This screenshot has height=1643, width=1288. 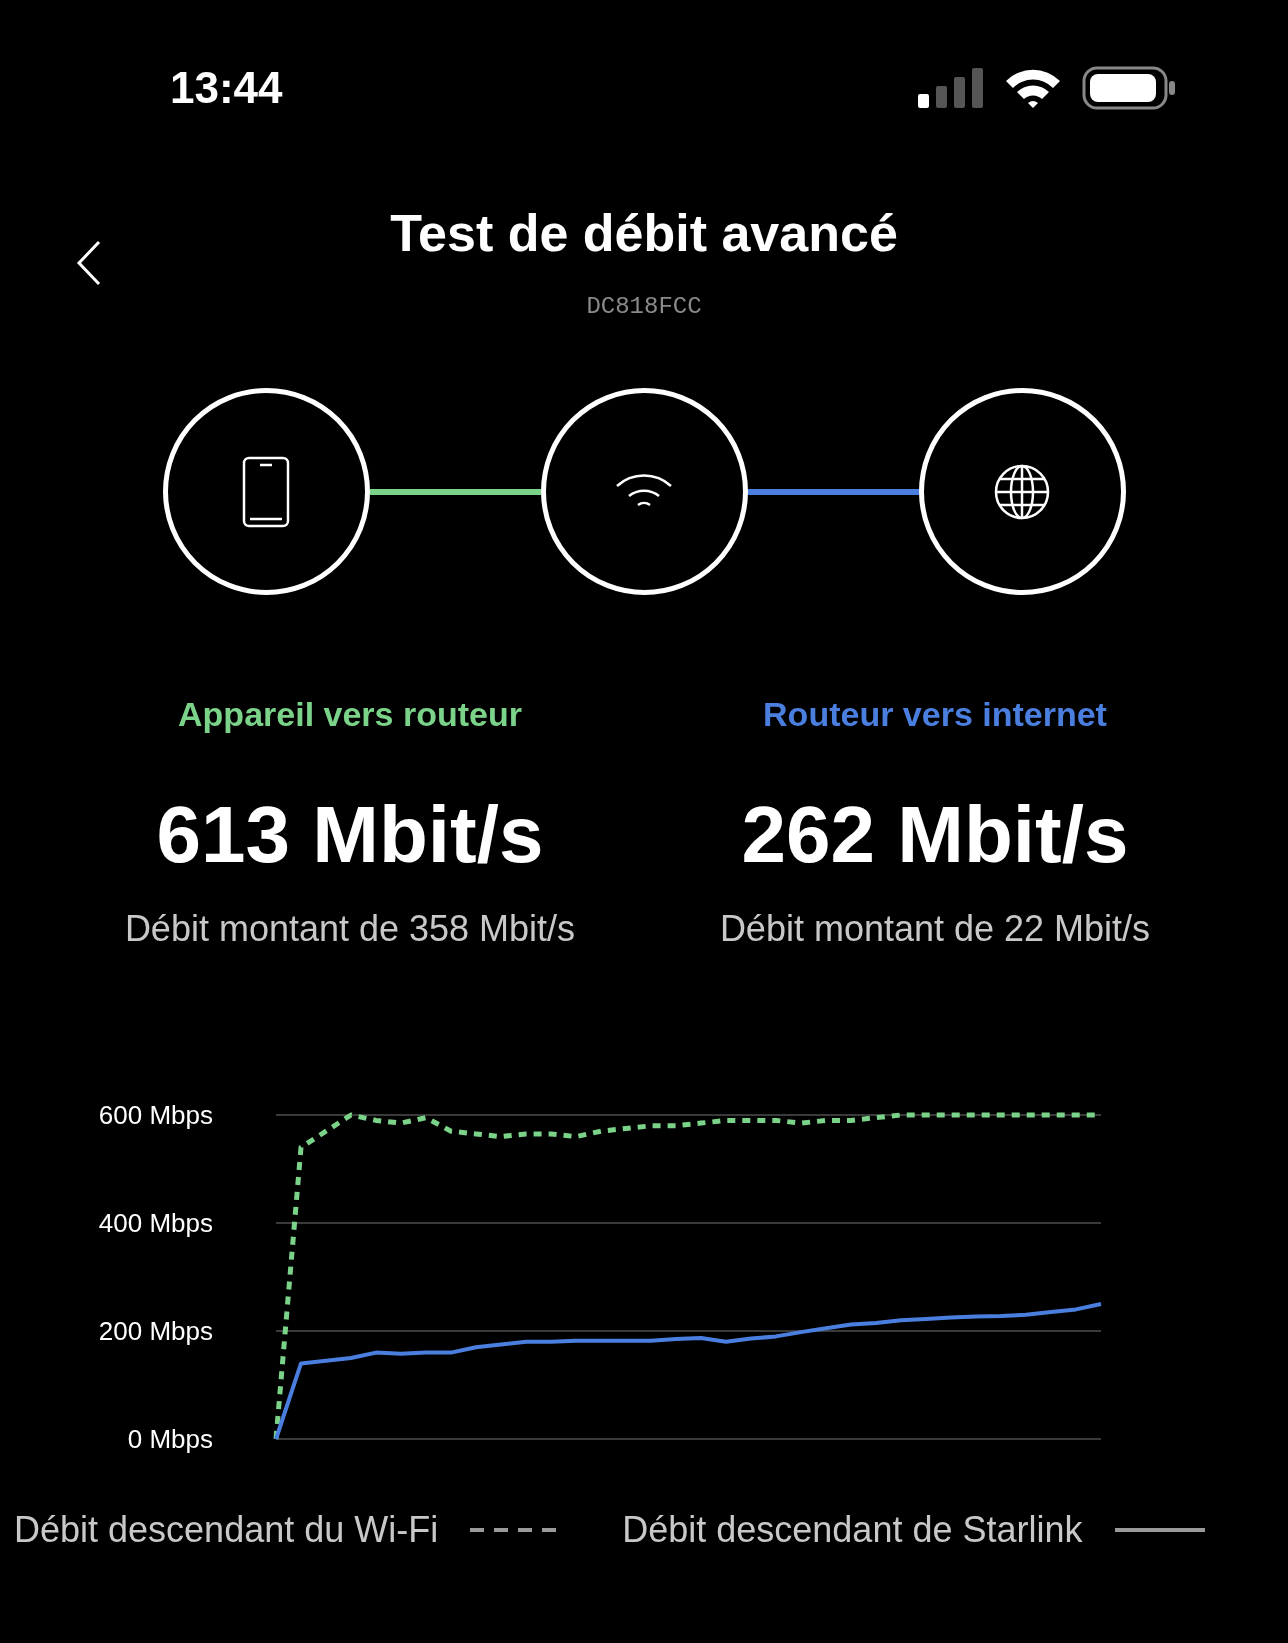 I want to click on status-time: 13:44, so click(x=226, y=88).